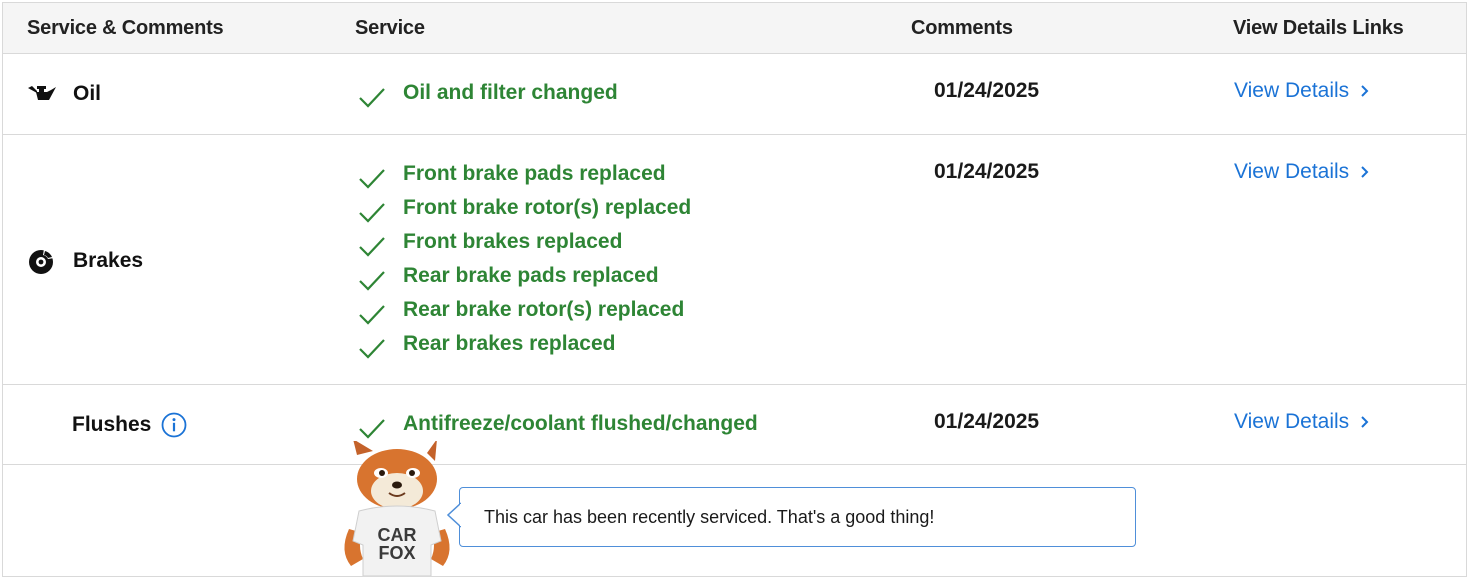 The height and width of the screenshot is (579, 1469). I want to click on service-item: Oil and filter changed, so click(488, 93).